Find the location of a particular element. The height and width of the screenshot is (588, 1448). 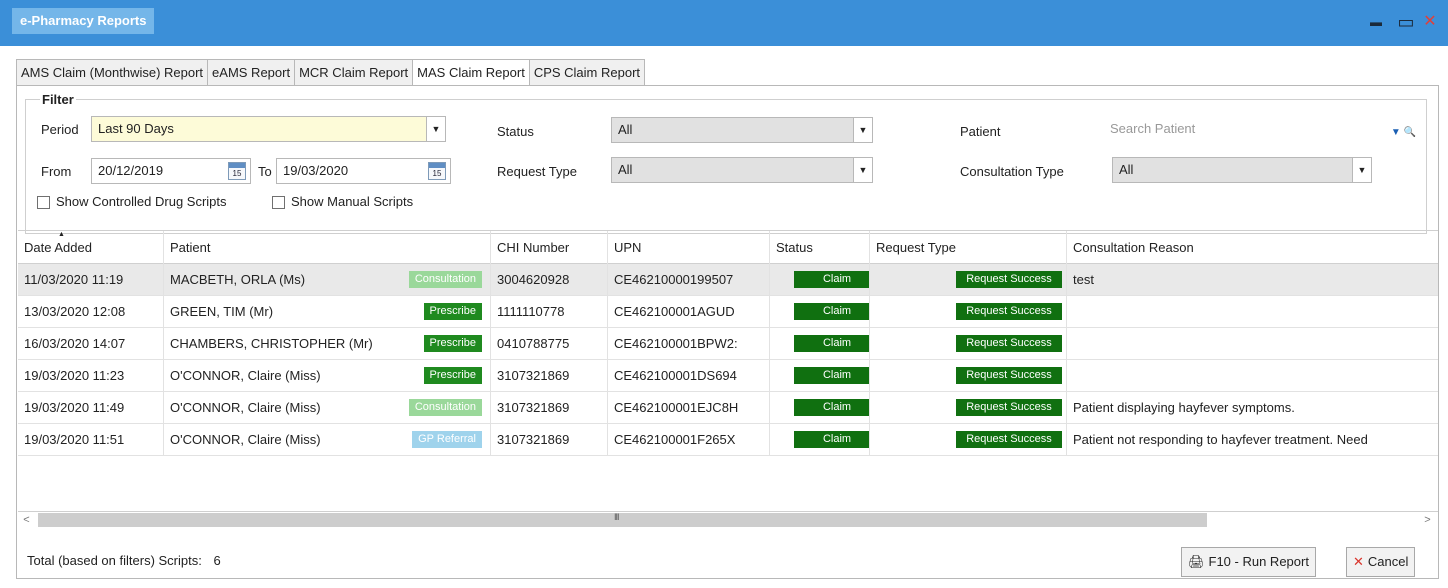

patient-search-input: Search Patient ▼ 🔍 is located at coordinates (1262, 130).